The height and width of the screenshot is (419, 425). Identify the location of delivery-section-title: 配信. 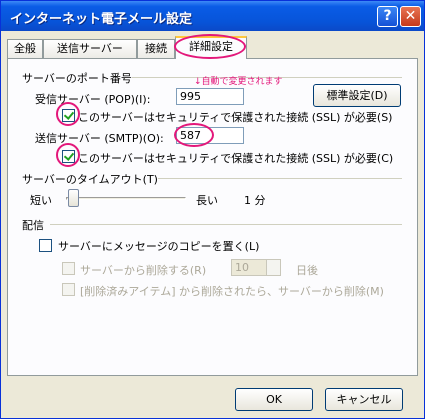
(33, 225).